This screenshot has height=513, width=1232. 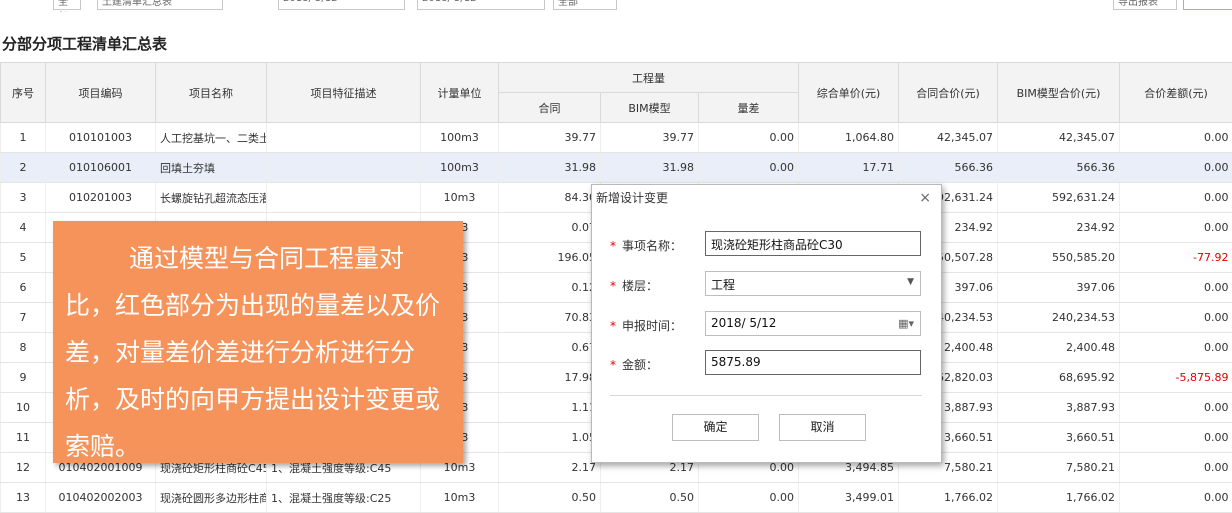 What do you see at coordinates (23, 407) in the screenshot?
I see `cell-seq: 10` at bounding box center [23, 407].